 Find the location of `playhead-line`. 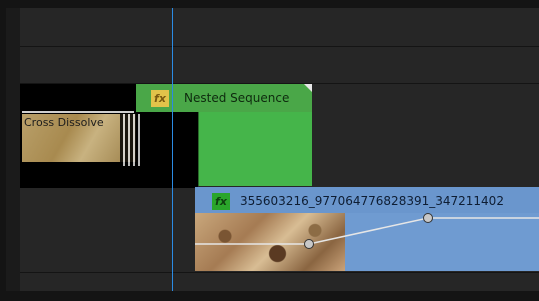

playhead-line is located at coordinates (172, 149).